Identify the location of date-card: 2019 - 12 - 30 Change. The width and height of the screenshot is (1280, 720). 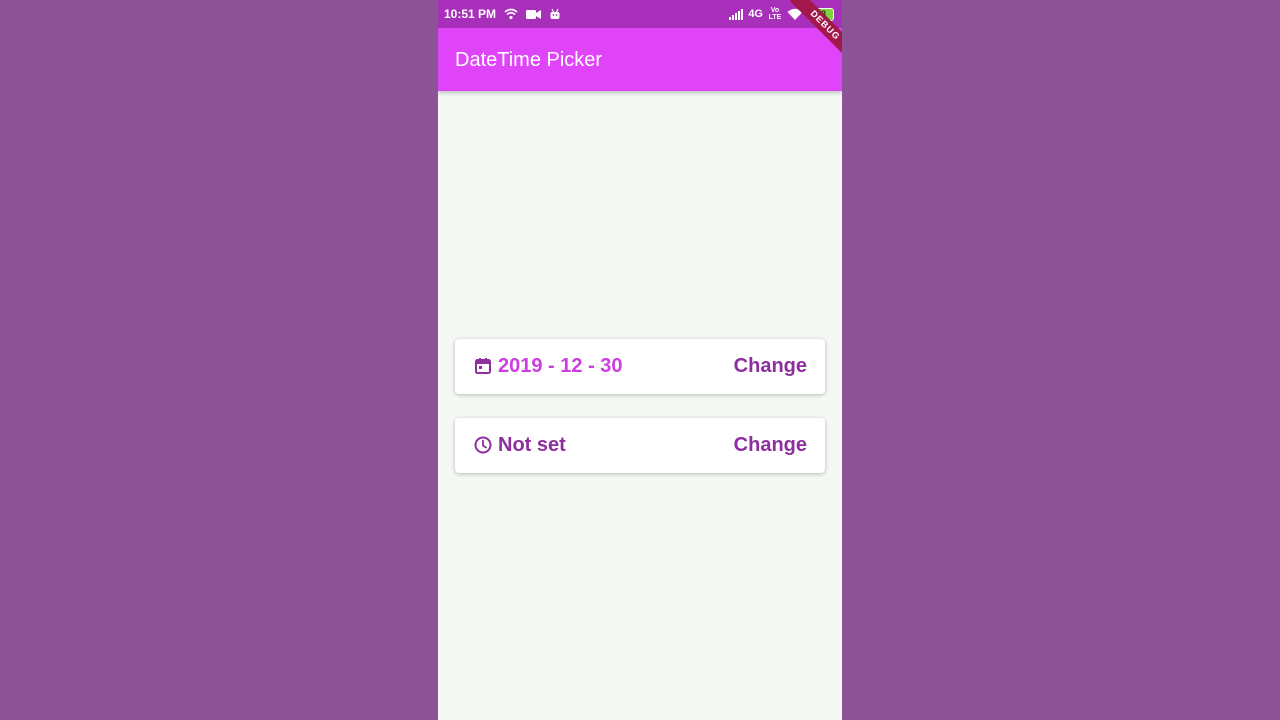
(640, 366).